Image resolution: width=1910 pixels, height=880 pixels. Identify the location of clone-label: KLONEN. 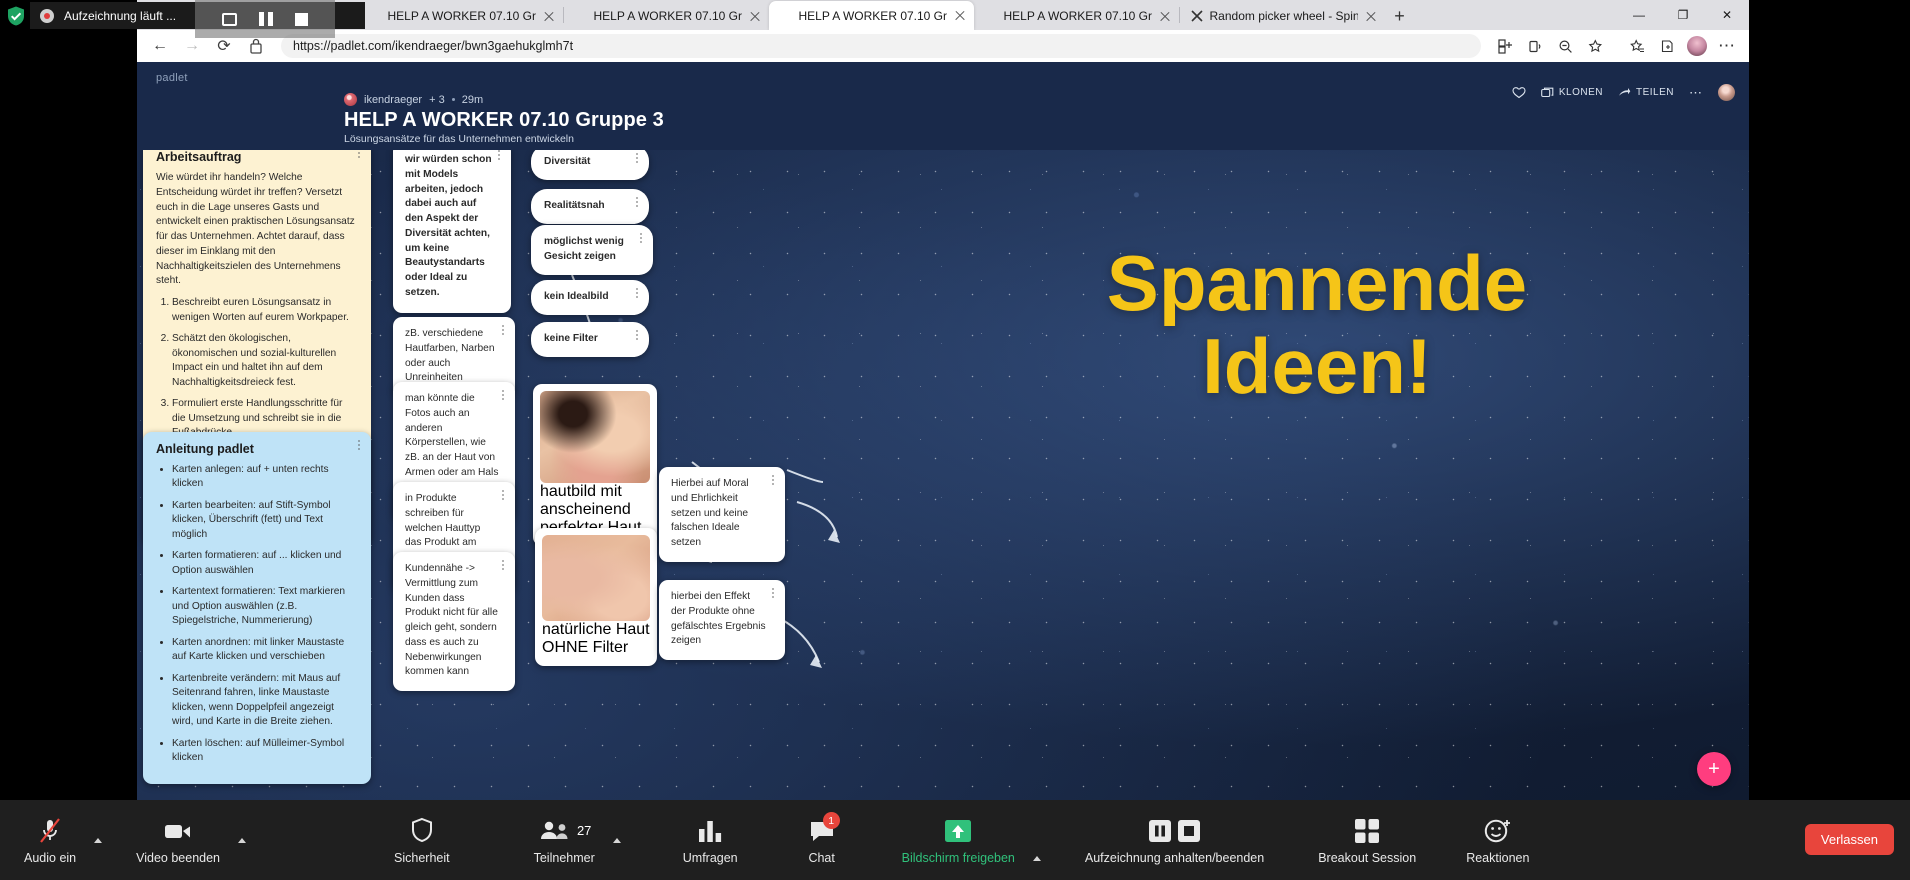
(1580, 92).